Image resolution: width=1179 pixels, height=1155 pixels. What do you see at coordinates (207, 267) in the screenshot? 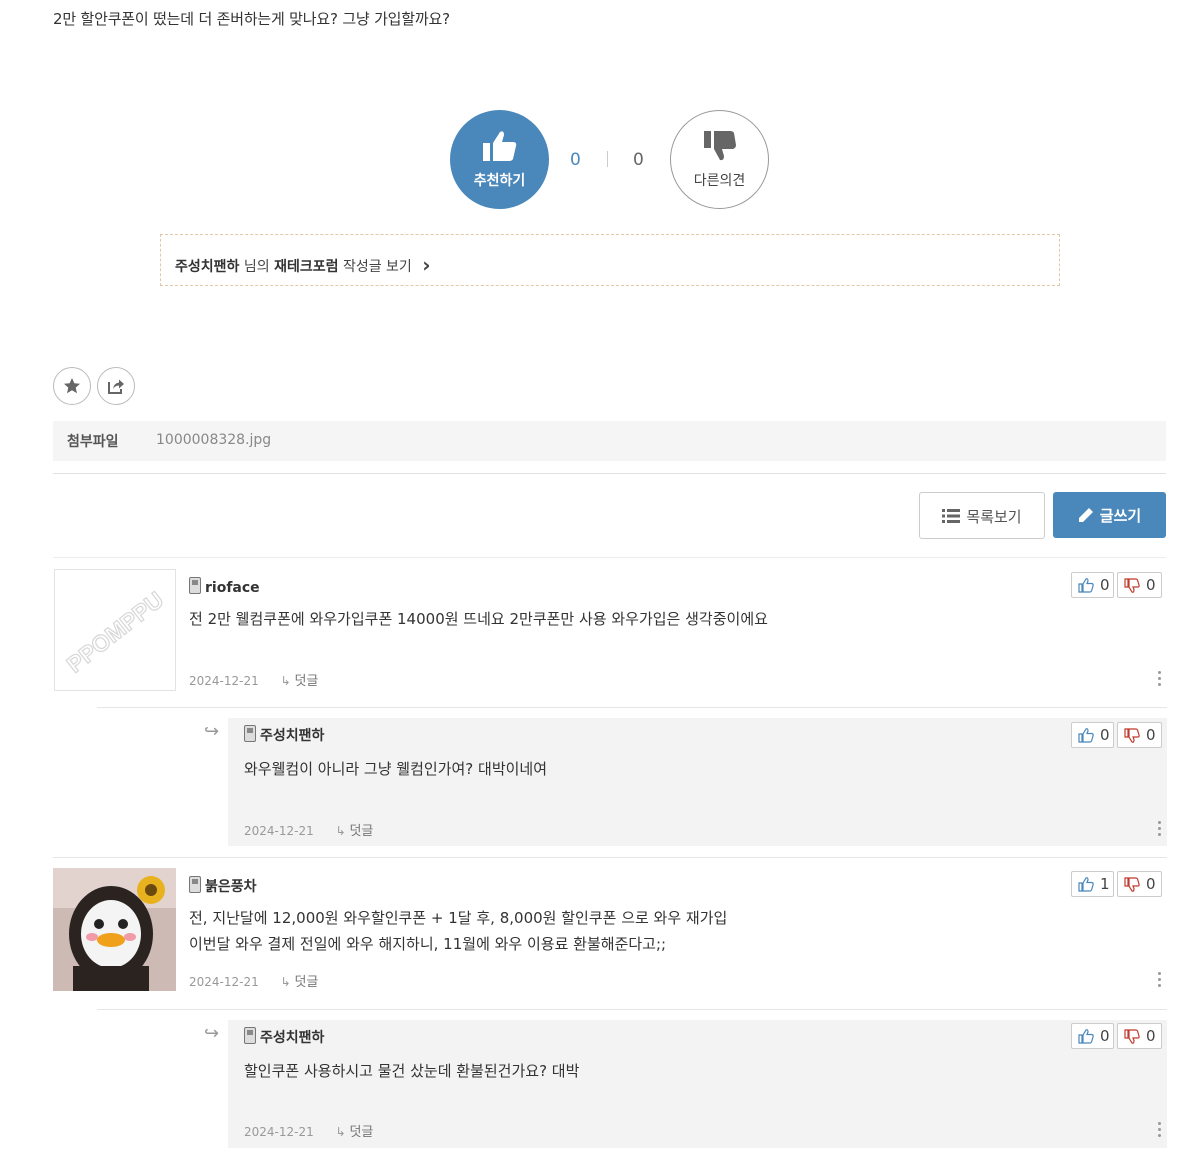
I see `author-name: 주성치팬하` at bounding box center [207, 267].